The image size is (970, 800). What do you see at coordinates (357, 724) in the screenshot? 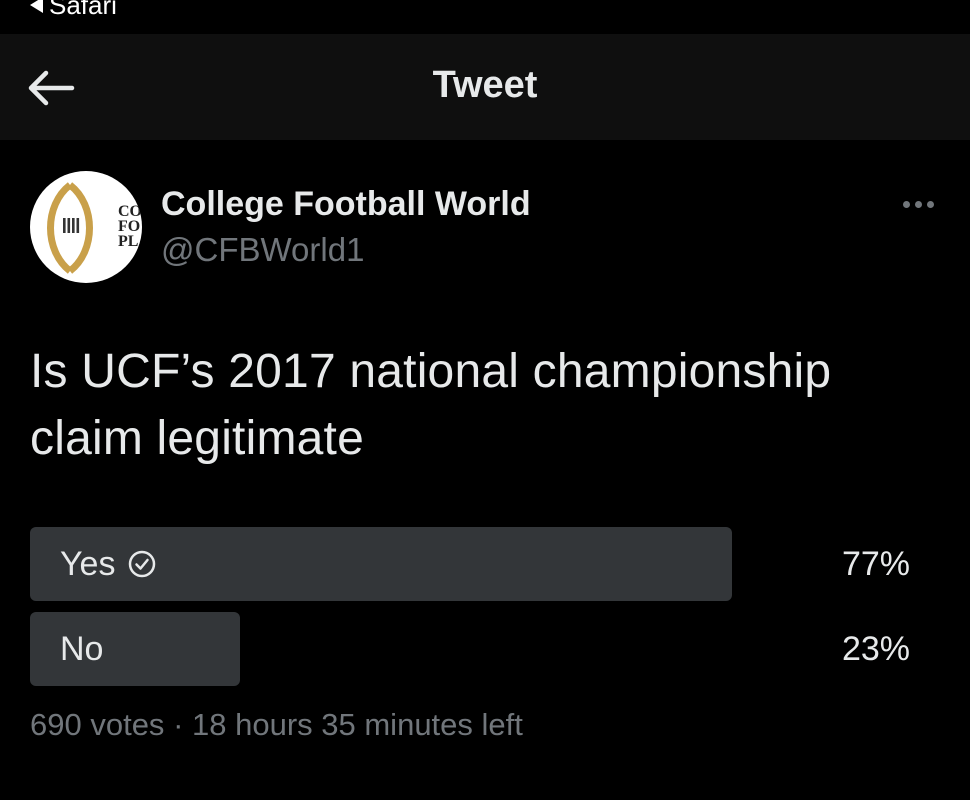
I see `poll-time-left: 18 hours 35 minutes left` at bounding box center [357, 724].